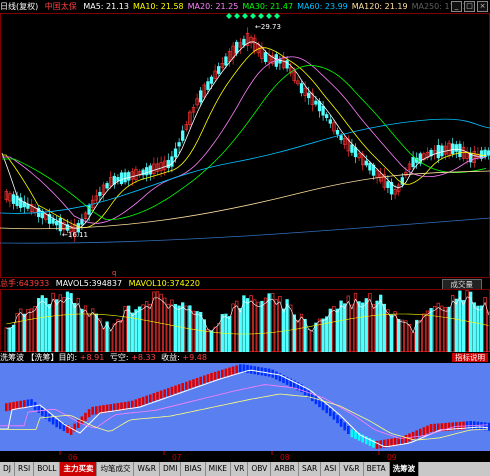  Describe the element at coordinates (482, 6) in the screenshot. I see `close-icon: ×` at that location.